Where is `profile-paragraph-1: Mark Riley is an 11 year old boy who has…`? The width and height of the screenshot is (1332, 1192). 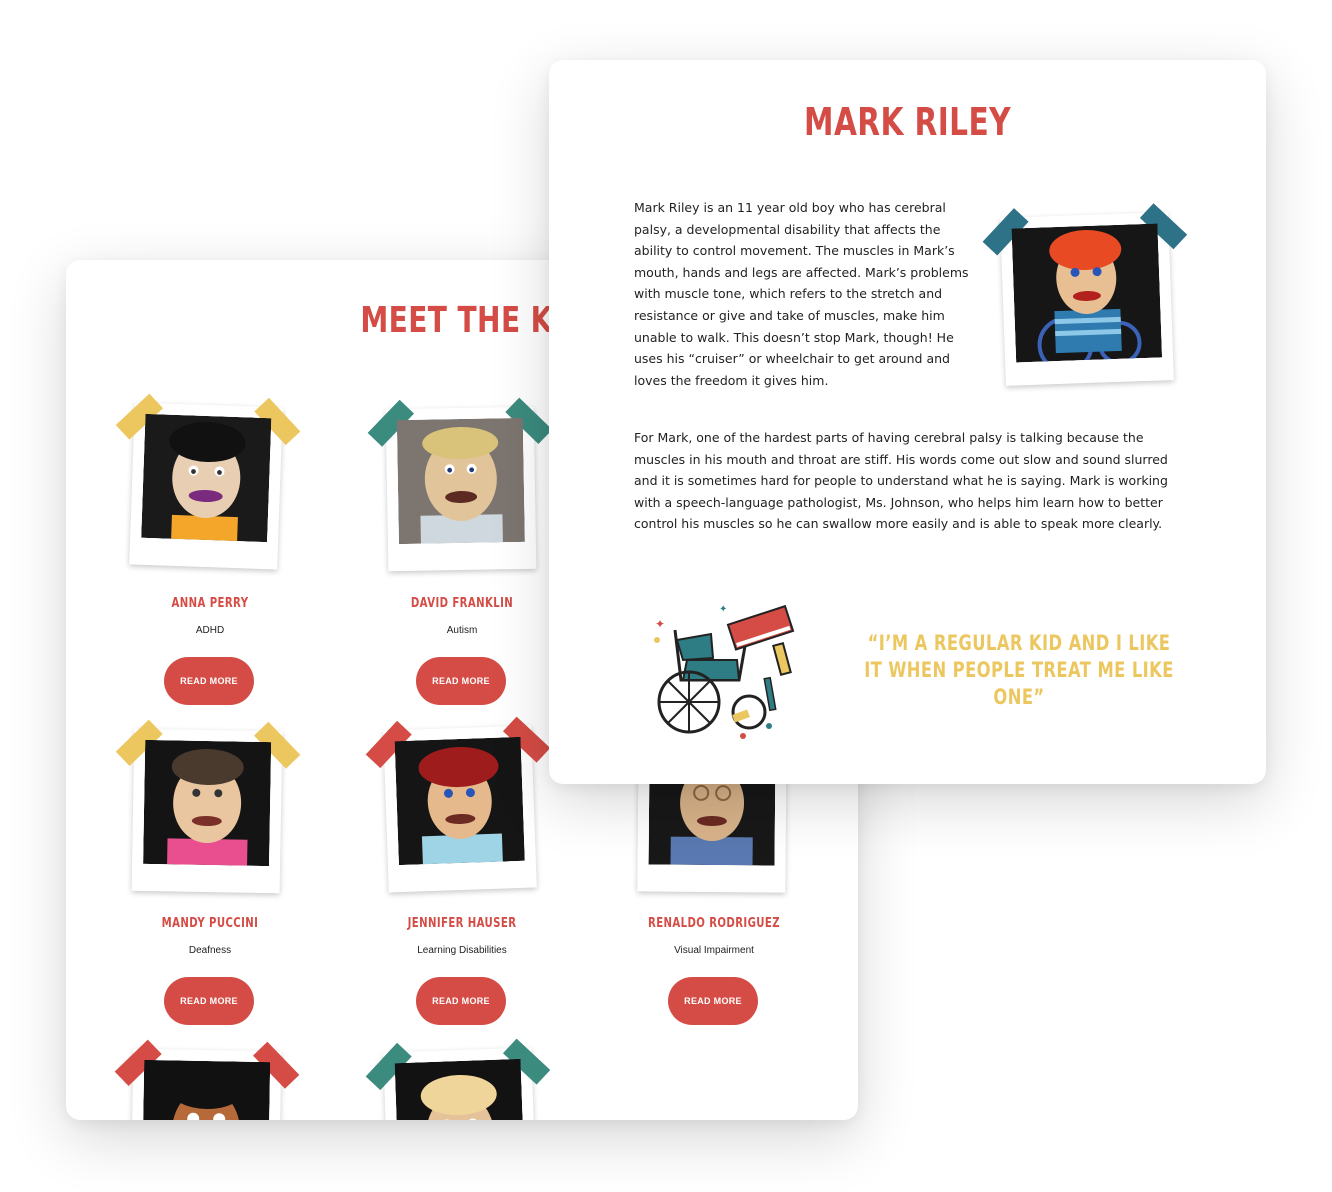 profile-paragraph-1: Mark Riley is an 11 year old boy who has… is located at coordinates (801, 294).